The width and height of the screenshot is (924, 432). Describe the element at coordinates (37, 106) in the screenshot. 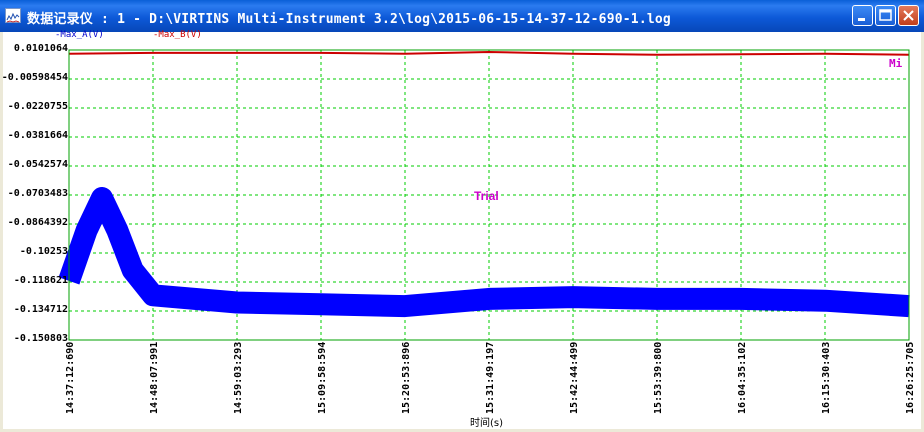

I see `y-tick-label: -0.0220755` at that location.